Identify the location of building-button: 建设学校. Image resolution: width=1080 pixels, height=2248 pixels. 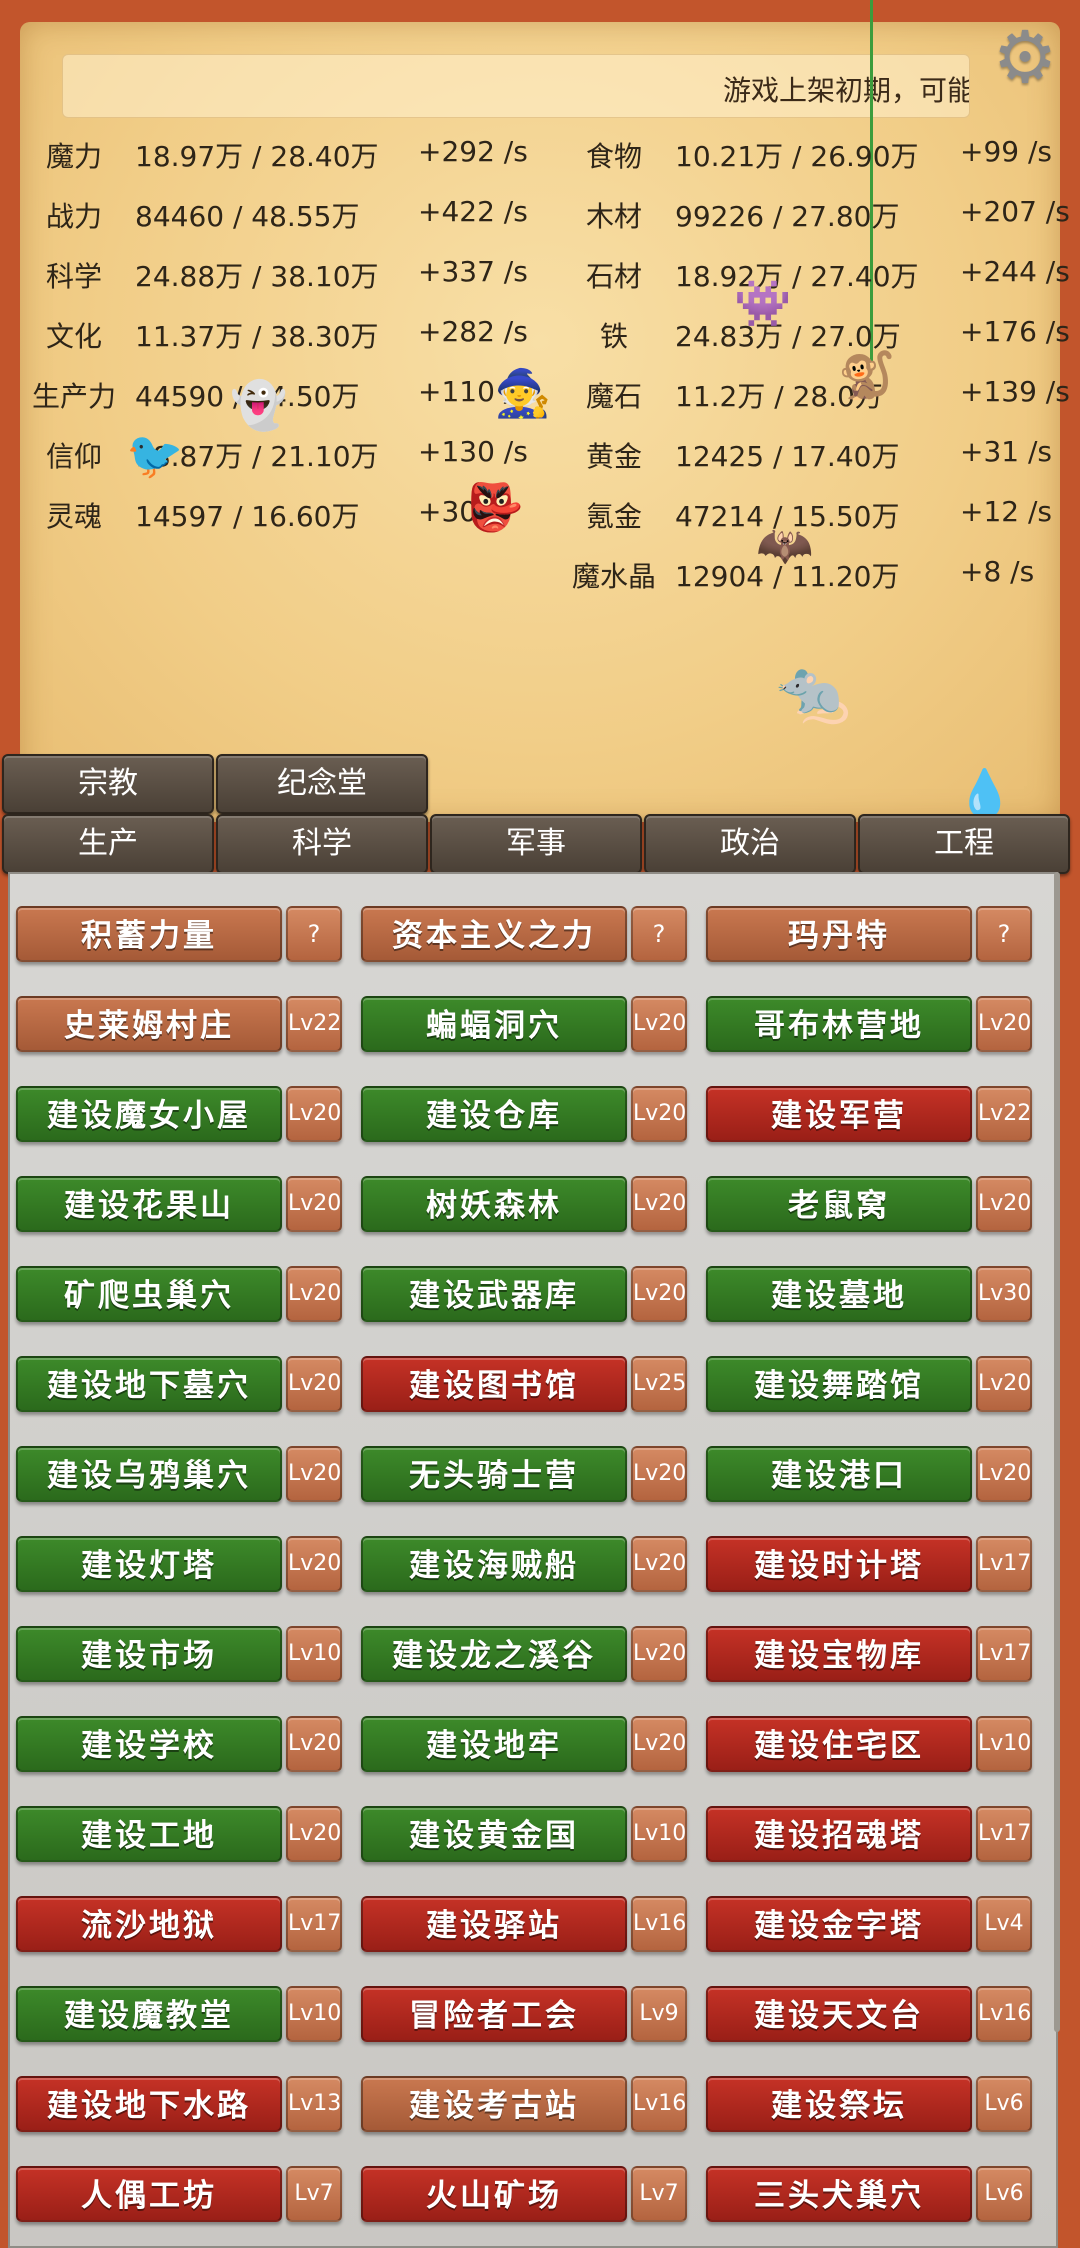
(149, 1744).